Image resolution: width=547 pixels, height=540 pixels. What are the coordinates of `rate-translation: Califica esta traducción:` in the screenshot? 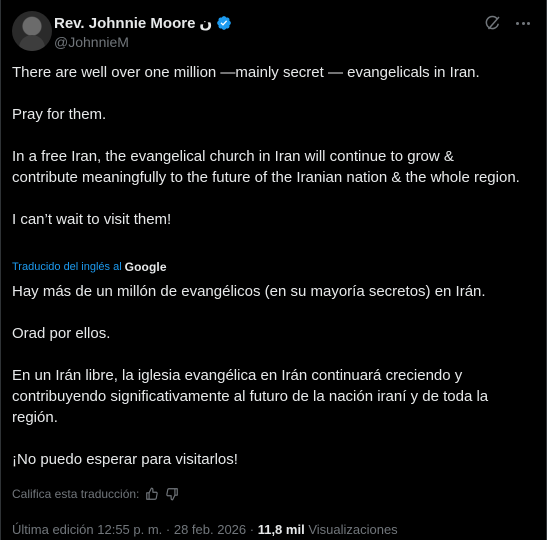 It's located at (95, 494).